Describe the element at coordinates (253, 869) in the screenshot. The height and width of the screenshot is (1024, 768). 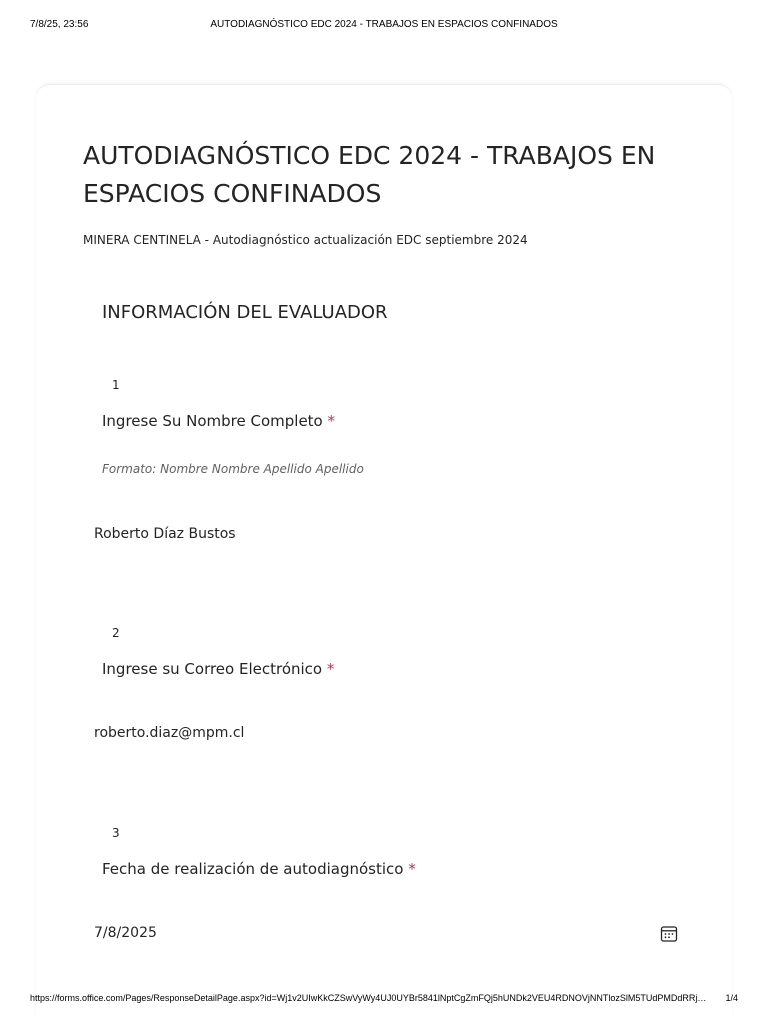
I see `question-3-label-text: Fecha de realización de autodiagnóstico` at that location.